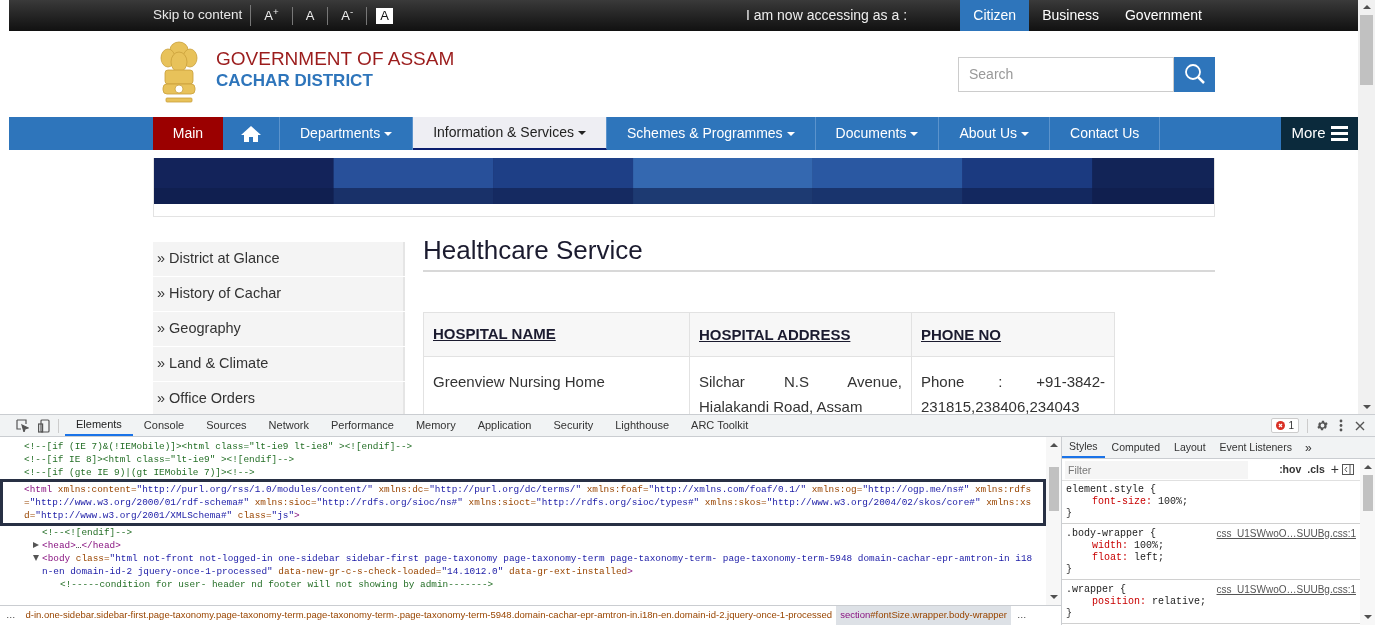  What do you see at coordinates (1339, 133) in the screenshot?
I see `menu-icon` at bounding box center [1339, 133].